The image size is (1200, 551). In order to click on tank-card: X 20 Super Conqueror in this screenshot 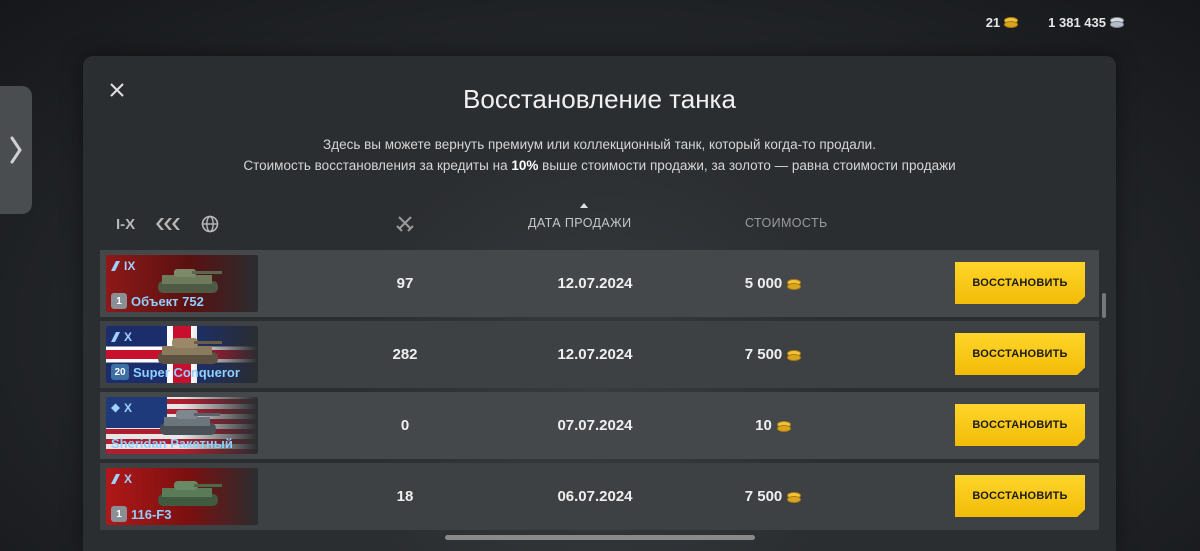, I will do `click(182, 354)`.